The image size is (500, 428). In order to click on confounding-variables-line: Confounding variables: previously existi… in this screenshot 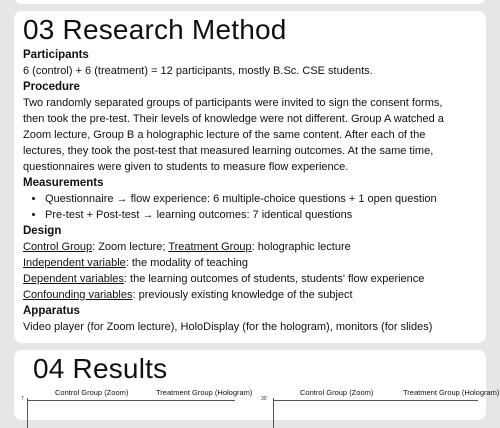, I will do `click(249, 295)`.